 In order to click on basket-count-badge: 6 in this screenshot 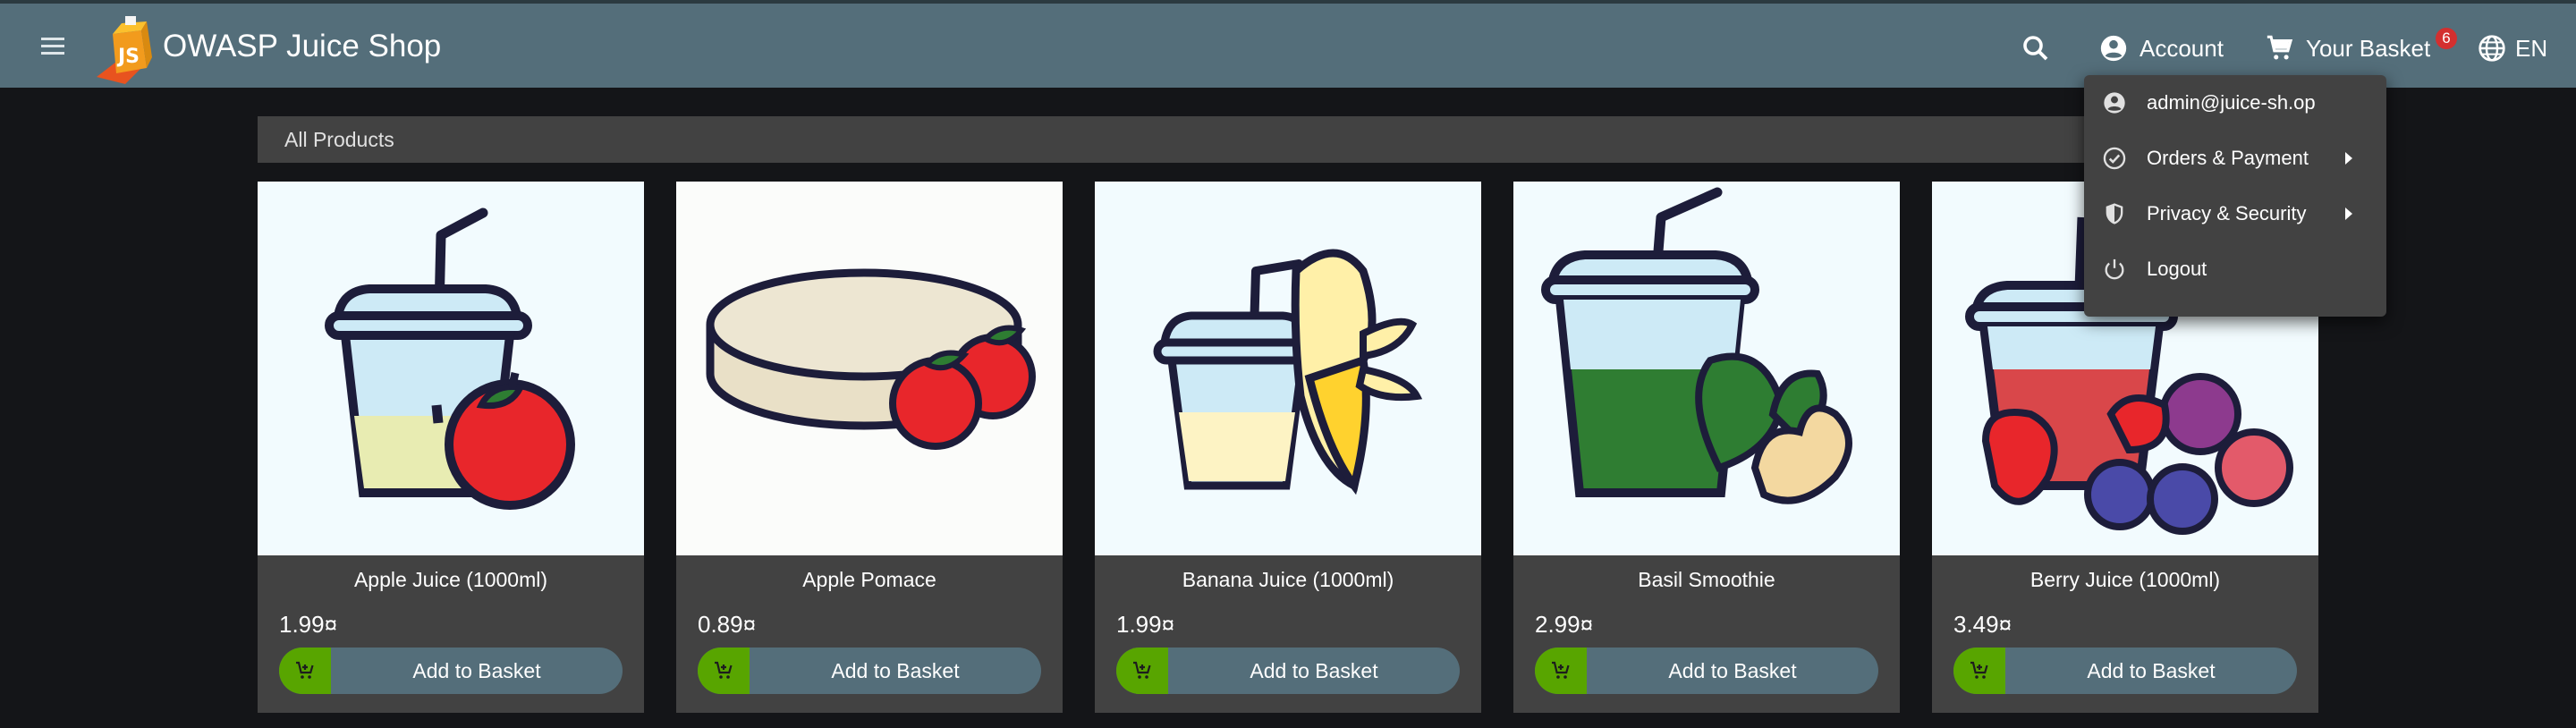, I will do `click(2446, 38)`.